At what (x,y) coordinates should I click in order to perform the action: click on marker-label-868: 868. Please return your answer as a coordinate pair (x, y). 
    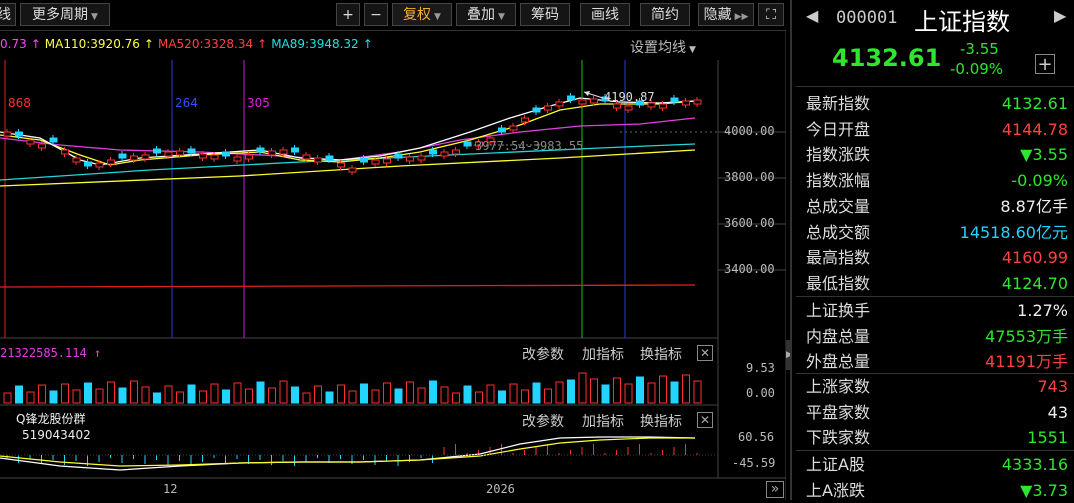
    Looking at the image, I should click on (19, 103).